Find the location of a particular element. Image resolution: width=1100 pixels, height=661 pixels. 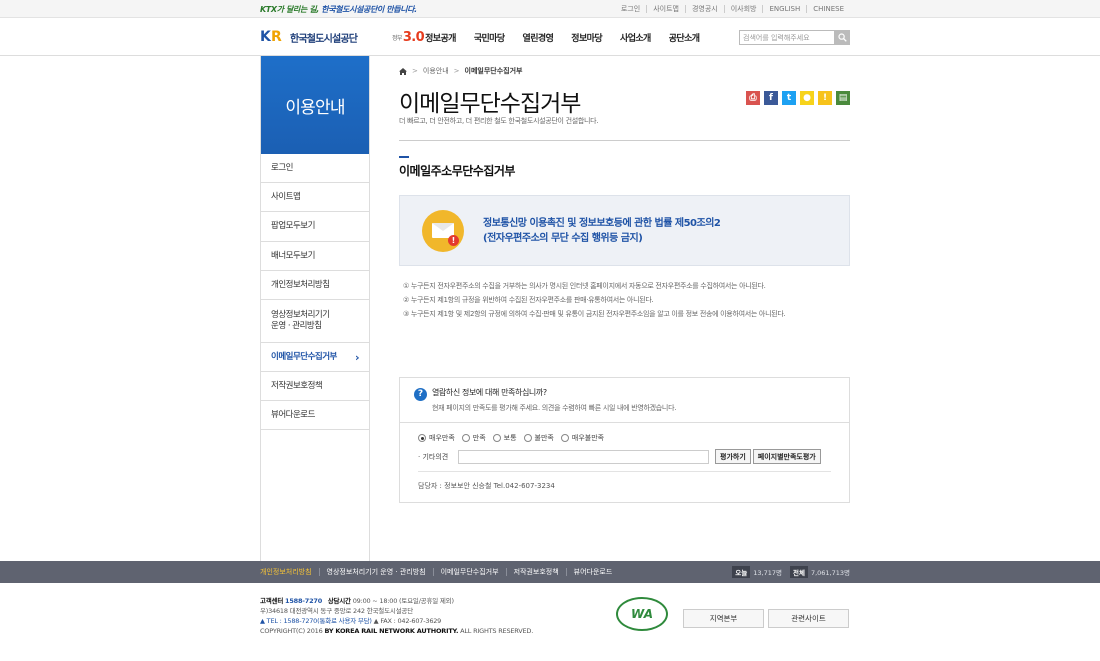

radio-very-dissatisfied: 매우불만족 is located at coordinates (582, 438).